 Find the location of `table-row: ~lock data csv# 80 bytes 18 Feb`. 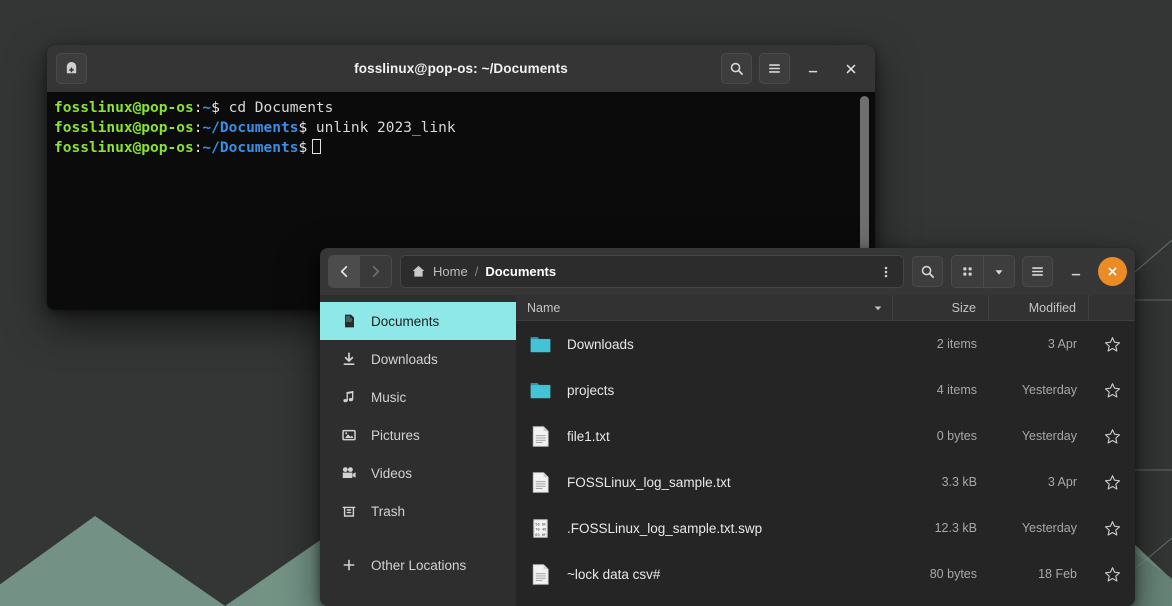

table-row: ~lock data csv# 80 bytes 18 Feb is located at coordinates (825, 574).